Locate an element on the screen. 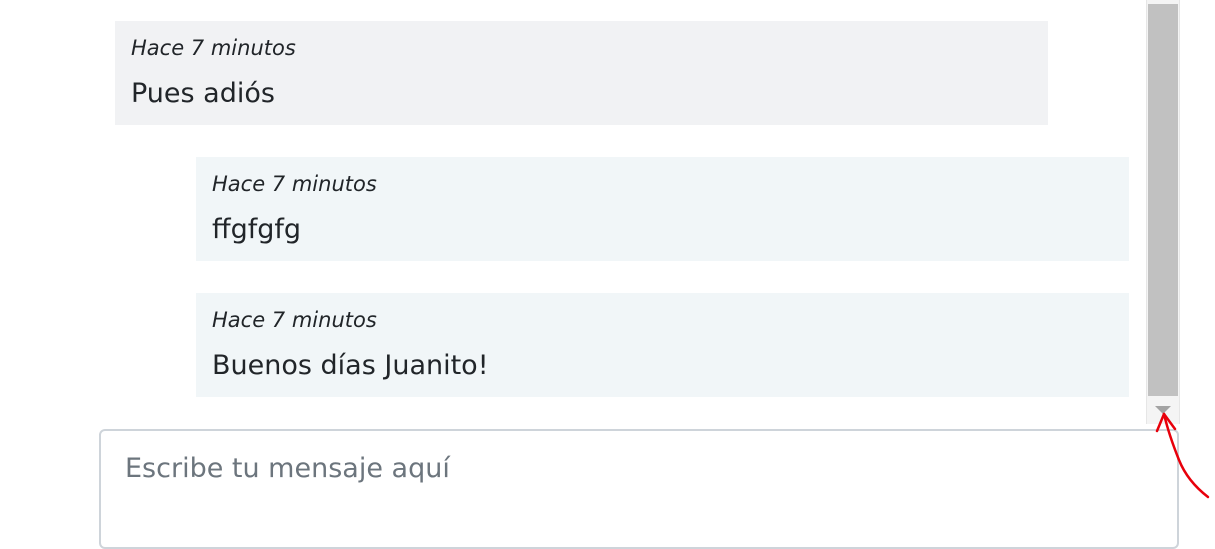 This screenshot has height=549, width=1215. scrollbar-thumb is located at coordinates (1163, 200).